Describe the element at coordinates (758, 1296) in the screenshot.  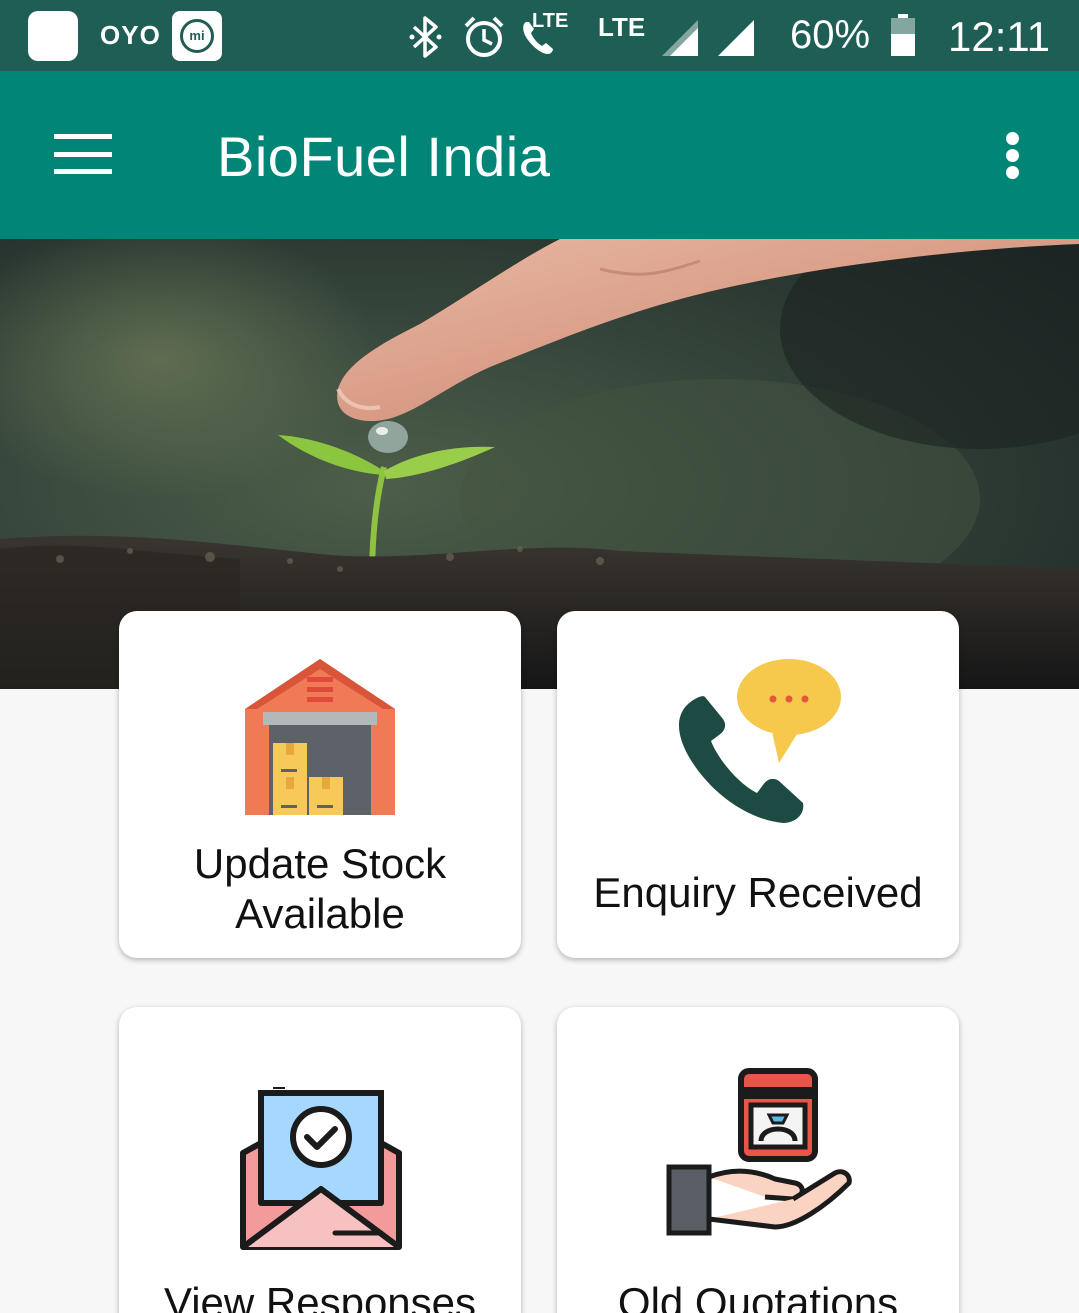
I see `tile-label: Old Quotations` at that location.